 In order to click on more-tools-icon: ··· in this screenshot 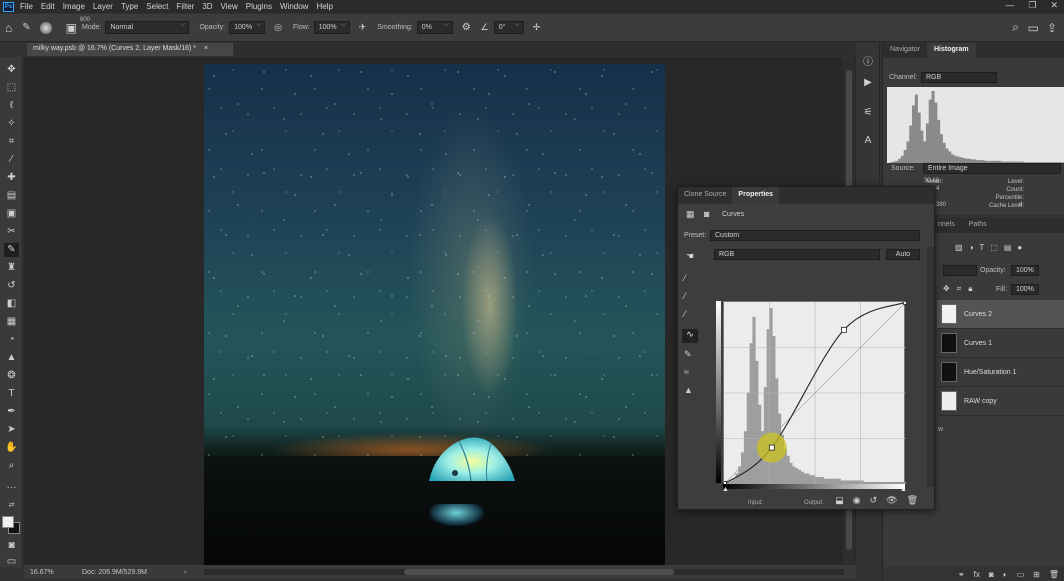, I will do `click(11, 488)`.